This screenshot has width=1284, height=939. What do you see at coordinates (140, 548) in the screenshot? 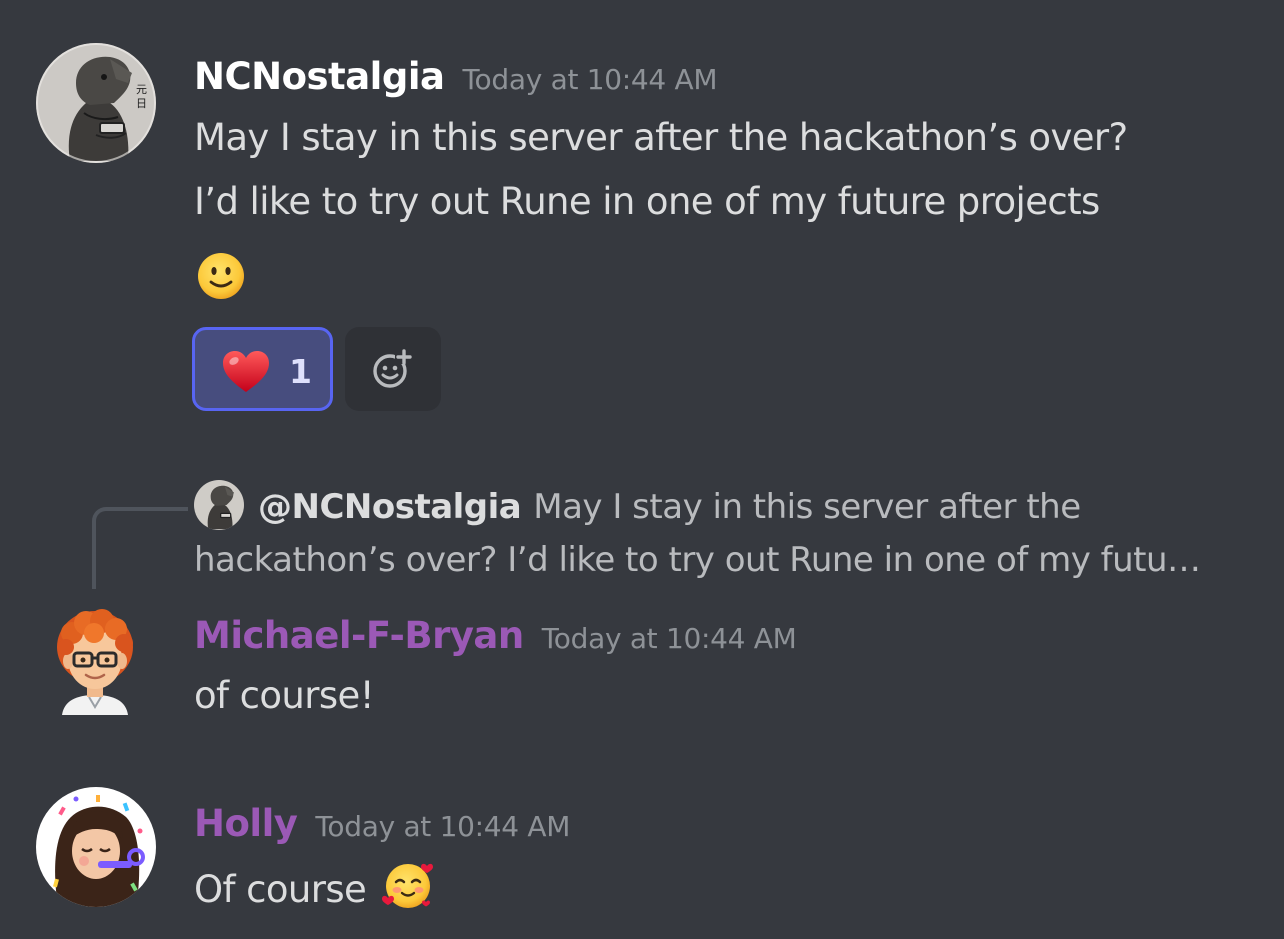
I see `reply-spine` at bounding box center [140, 548].